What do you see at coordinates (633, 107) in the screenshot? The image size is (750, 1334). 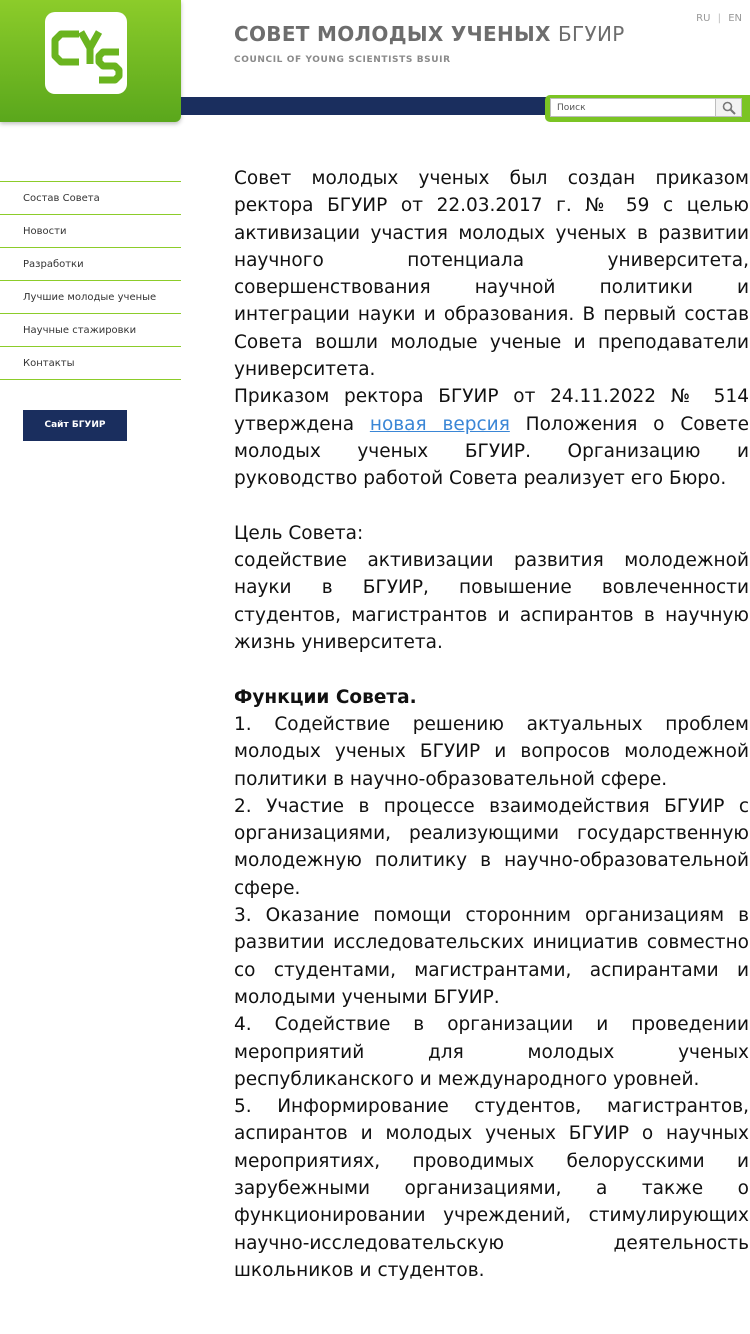 I see `search-input` at bounding box center [633, 107].